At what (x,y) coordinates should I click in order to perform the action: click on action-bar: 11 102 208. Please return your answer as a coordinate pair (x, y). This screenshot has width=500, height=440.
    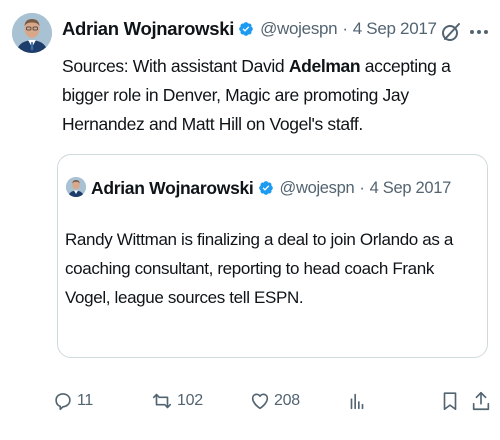
    Looking at the image, I should click on (272, 401).